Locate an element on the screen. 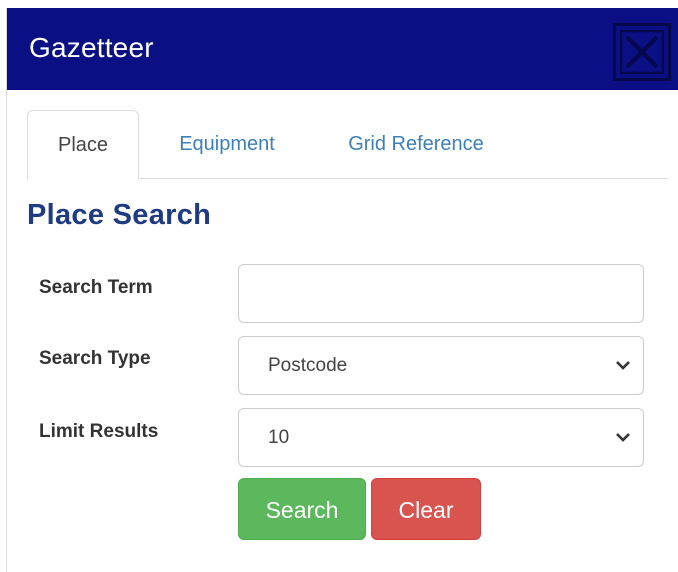 The width and height of the screenshot is (678, 572). window-title: Gazetteer is located at coordinates (91, 47).